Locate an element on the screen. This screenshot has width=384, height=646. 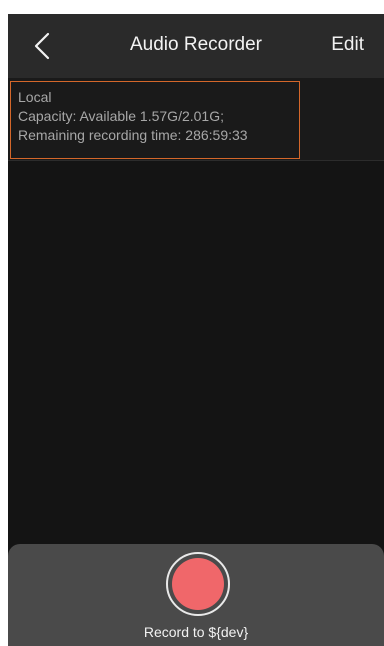
nav-bar: Audio Recorder Edit is located at coordinates (196, 46).